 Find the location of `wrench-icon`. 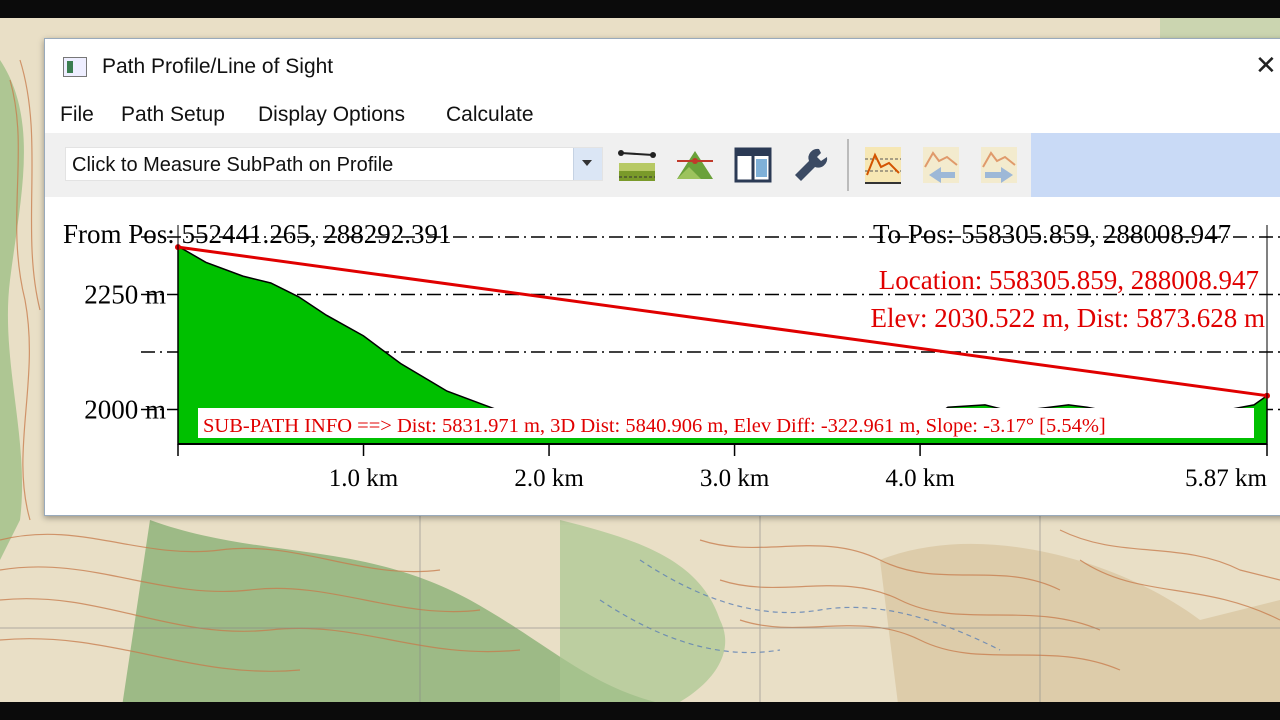

wrench-icon is located at coordinates (811, 165).